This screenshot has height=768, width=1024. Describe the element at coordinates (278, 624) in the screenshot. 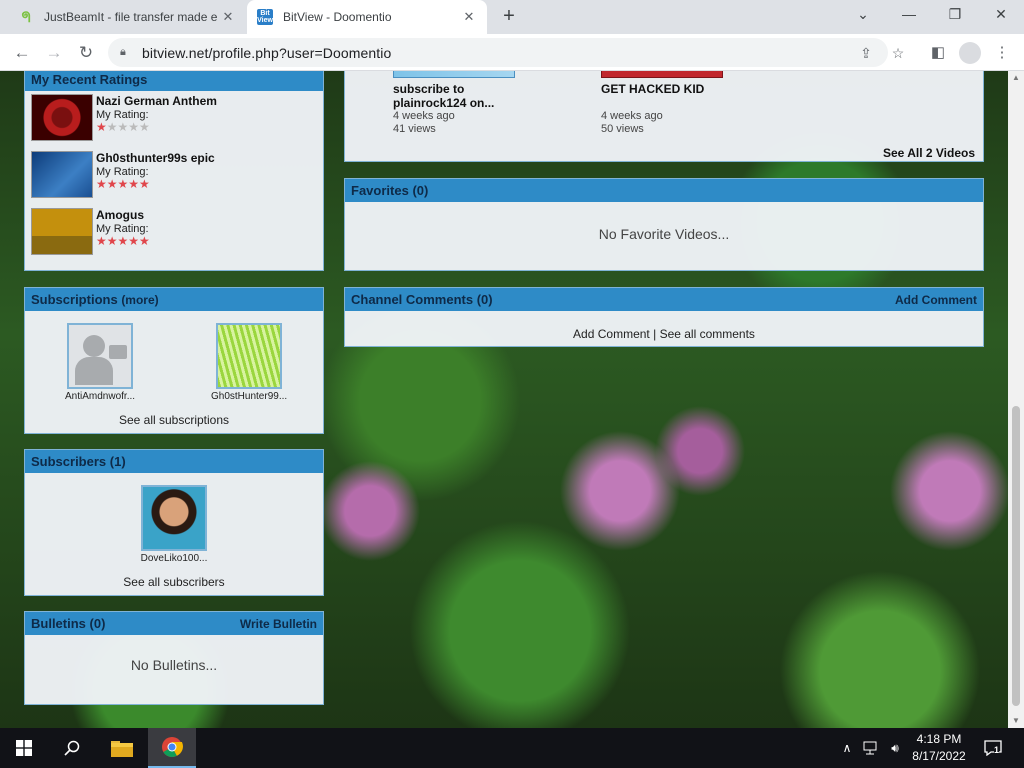

I see `write-bulletin-link: Write Bulletin` at that location.